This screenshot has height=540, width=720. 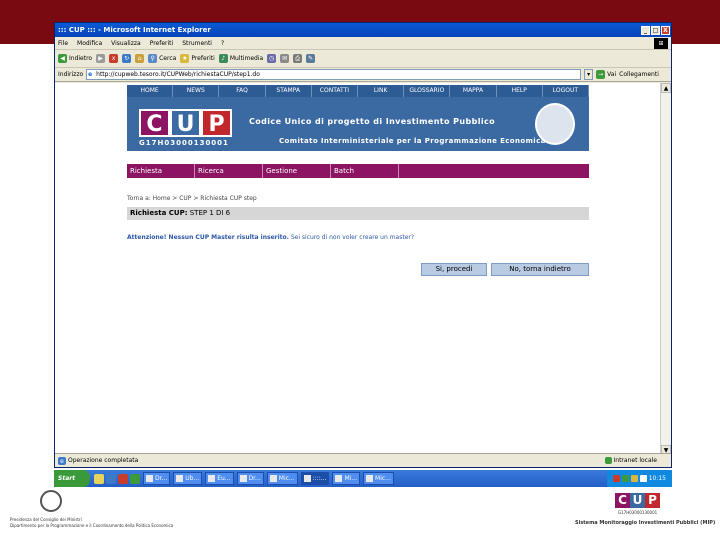 What do you see at coordinates (608, 460) in the screenshot?
I see `intranet-icon` at bounding box center [608, 460].